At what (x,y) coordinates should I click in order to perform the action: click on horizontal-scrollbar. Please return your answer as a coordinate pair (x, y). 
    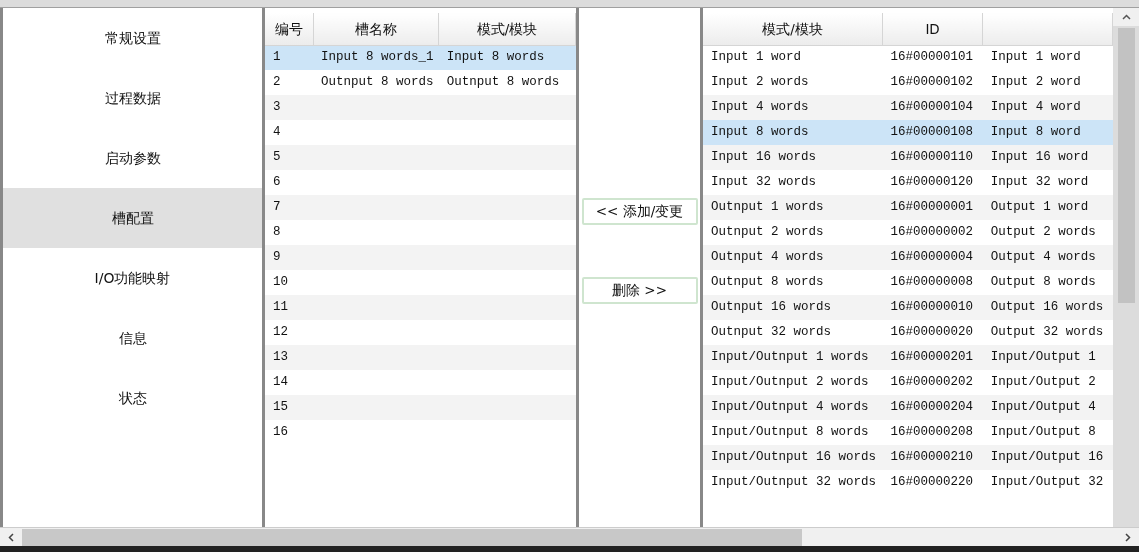
    Looking at the image, I should click on (569, 536).